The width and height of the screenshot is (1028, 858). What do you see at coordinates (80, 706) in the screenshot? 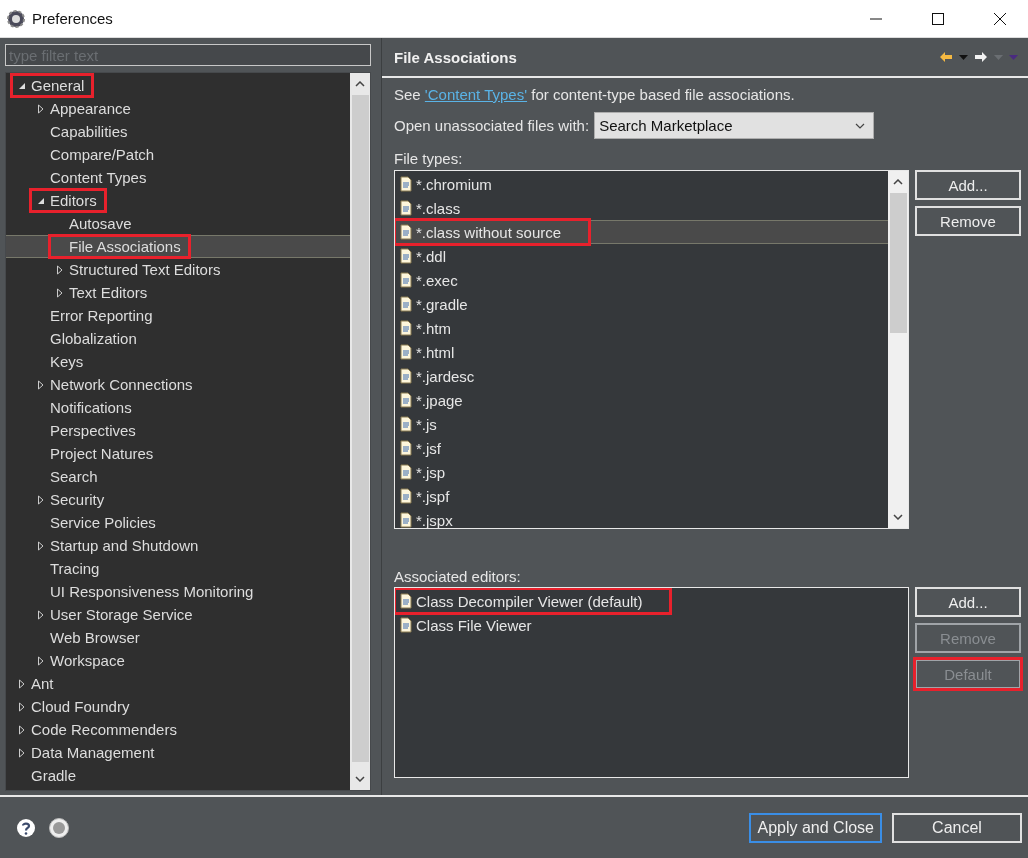
I see `tree-item: Cloud Foundry` at bounding box center [80, 706].